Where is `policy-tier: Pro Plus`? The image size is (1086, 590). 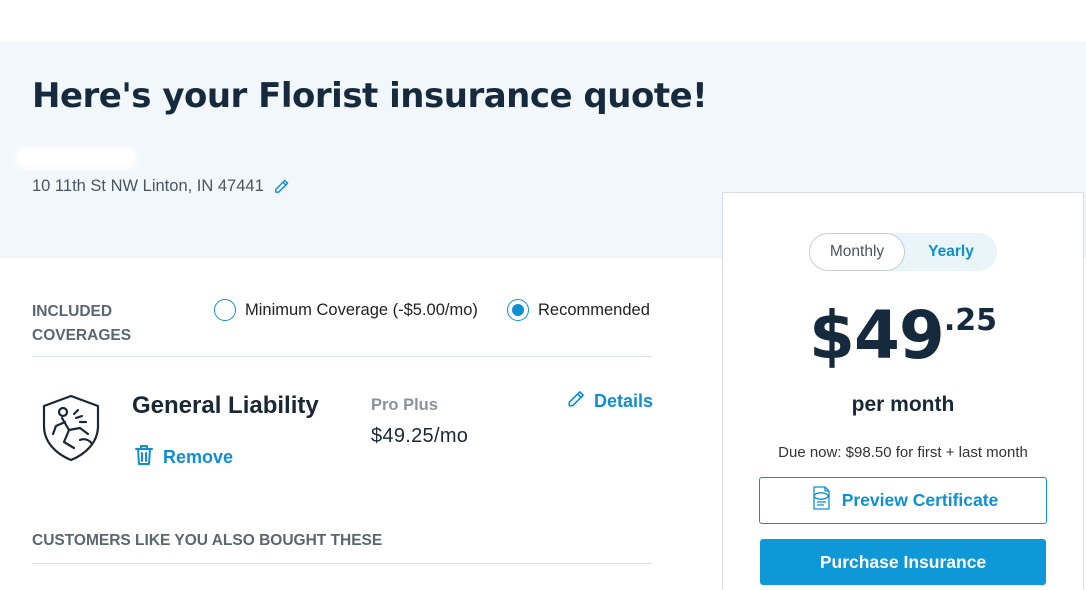 policy-tier: Pro Plus is located at coordinates (404, 405).